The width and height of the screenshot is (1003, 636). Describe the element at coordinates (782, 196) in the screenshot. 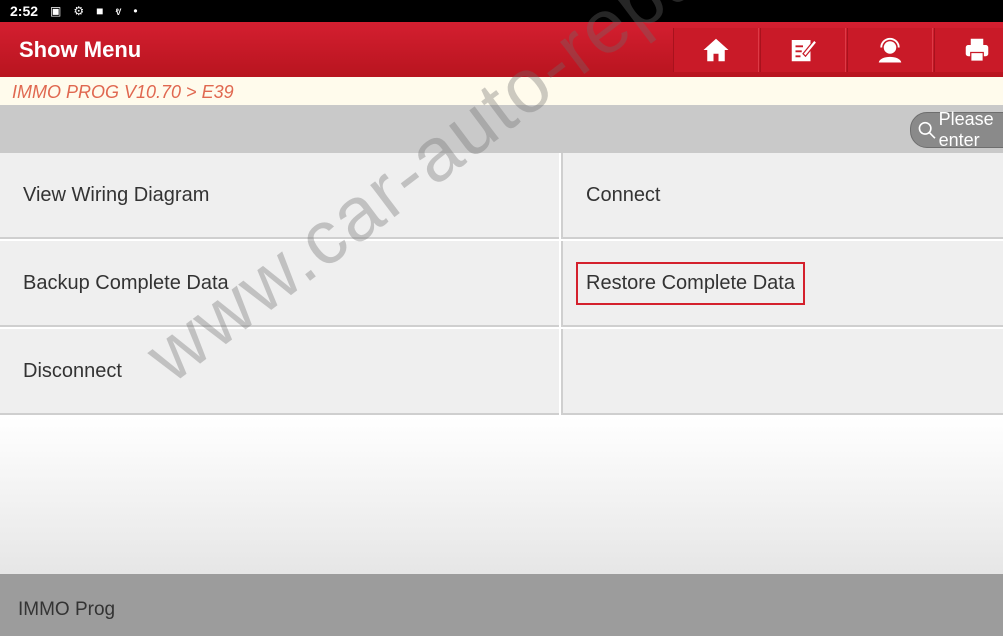

I see `menu-item-connect: Connect` at that location.